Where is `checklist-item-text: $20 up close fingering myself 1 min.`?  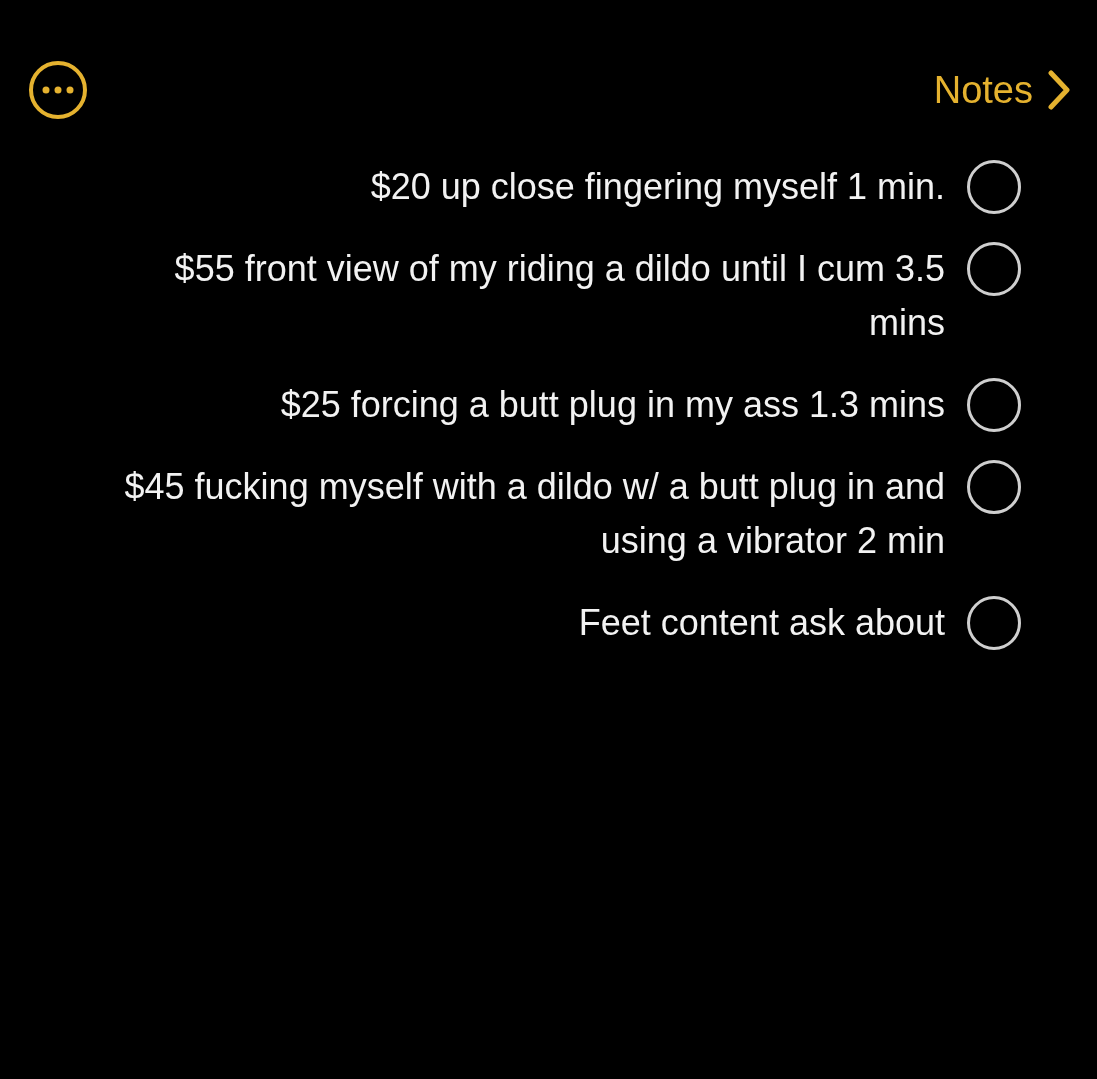 checklist-item-text: $20 up close fingering myself 1 min. is located at coordinates (657, 187).